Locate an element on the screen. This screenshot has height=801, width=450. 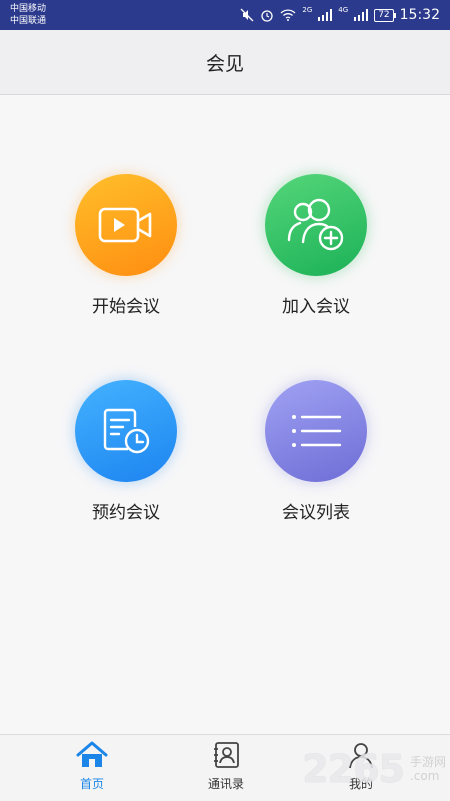
watermark-side: 手游网 .com is located at coordinates (428, 769).